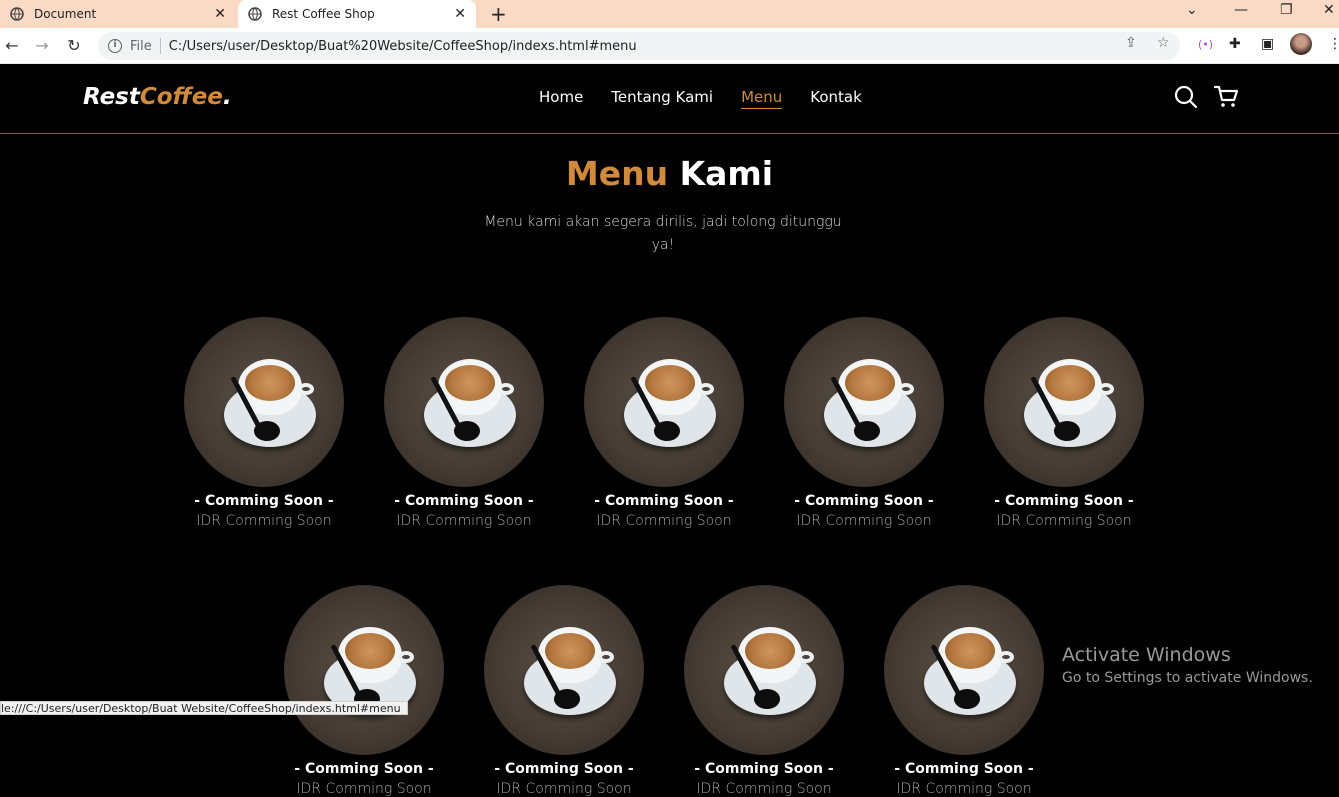 The image size is (1339, 797). What do you see at coordinates (74, 46) in the screenshot?
I see `reload-icon: ↻` at bounding box center [74, 46].